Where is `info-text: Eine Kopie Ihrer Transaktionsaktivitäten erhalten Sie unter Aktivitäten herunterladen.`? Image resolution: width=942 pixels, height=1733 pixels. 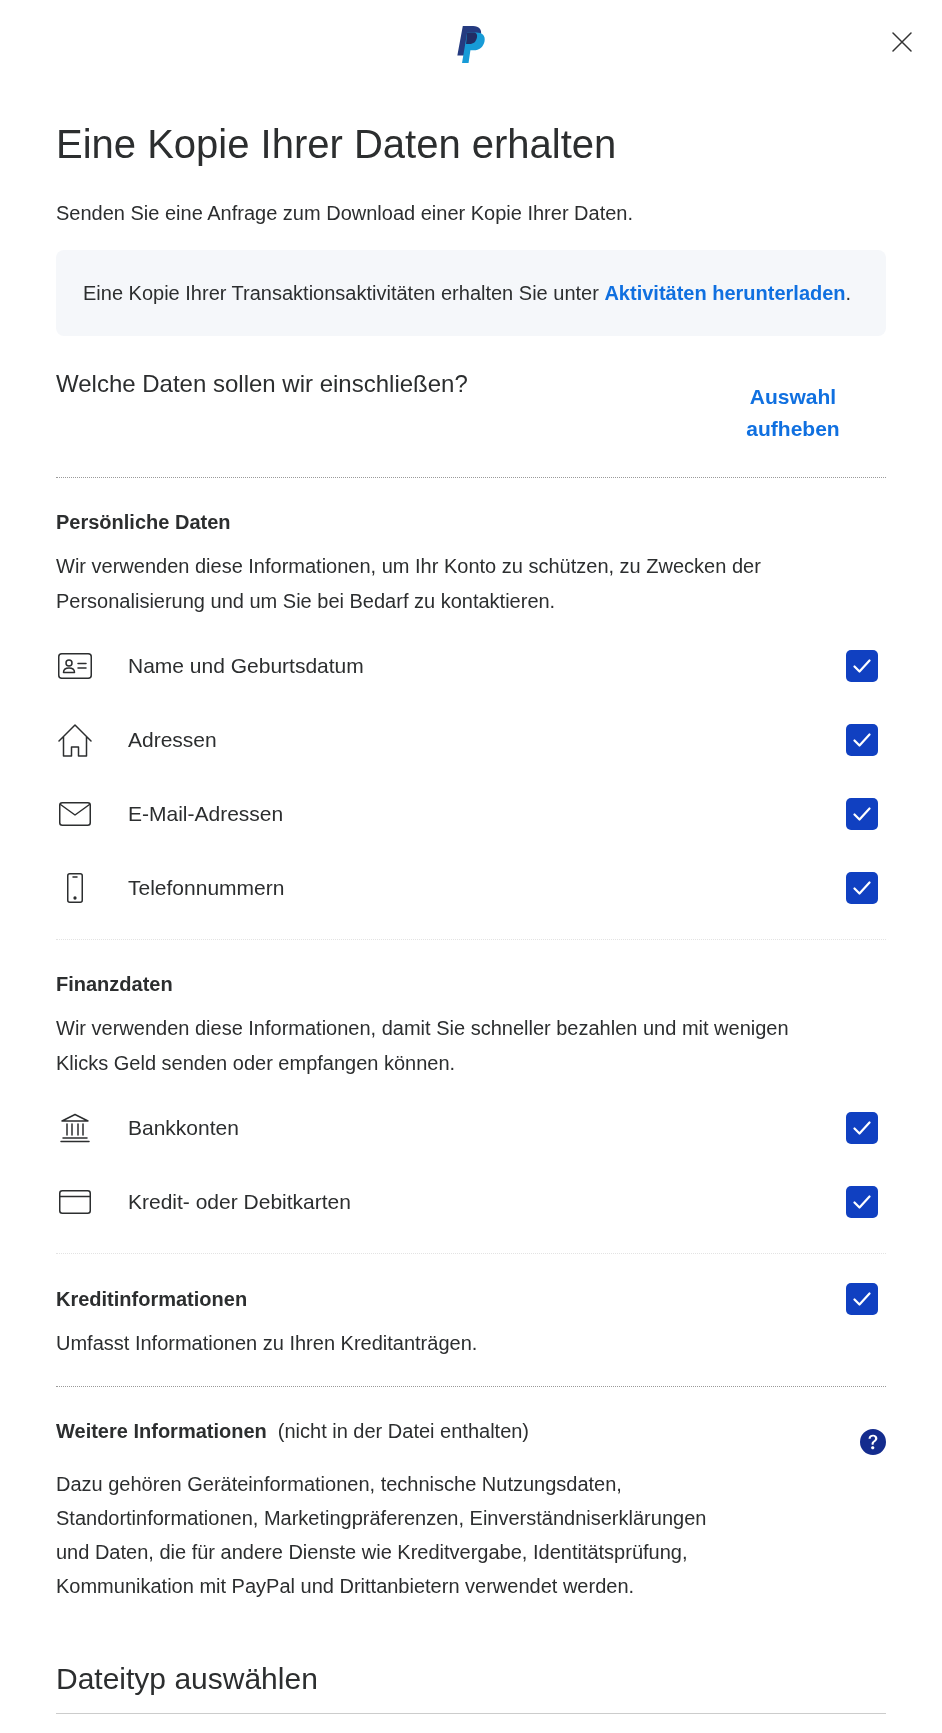 info-text: Eine Kopie Ihrer Transaktionsaktivitäten erhalten Sie unter Aktivitäten herunterladen. is located at coordinates (468, 293).